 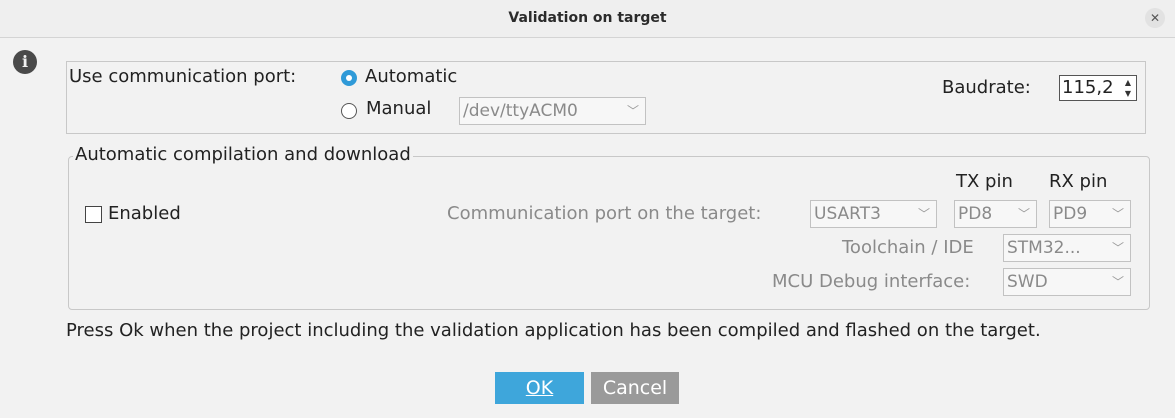 I want to click on enabled-checkbox-label: Enabled, so click(x=144, y=213).